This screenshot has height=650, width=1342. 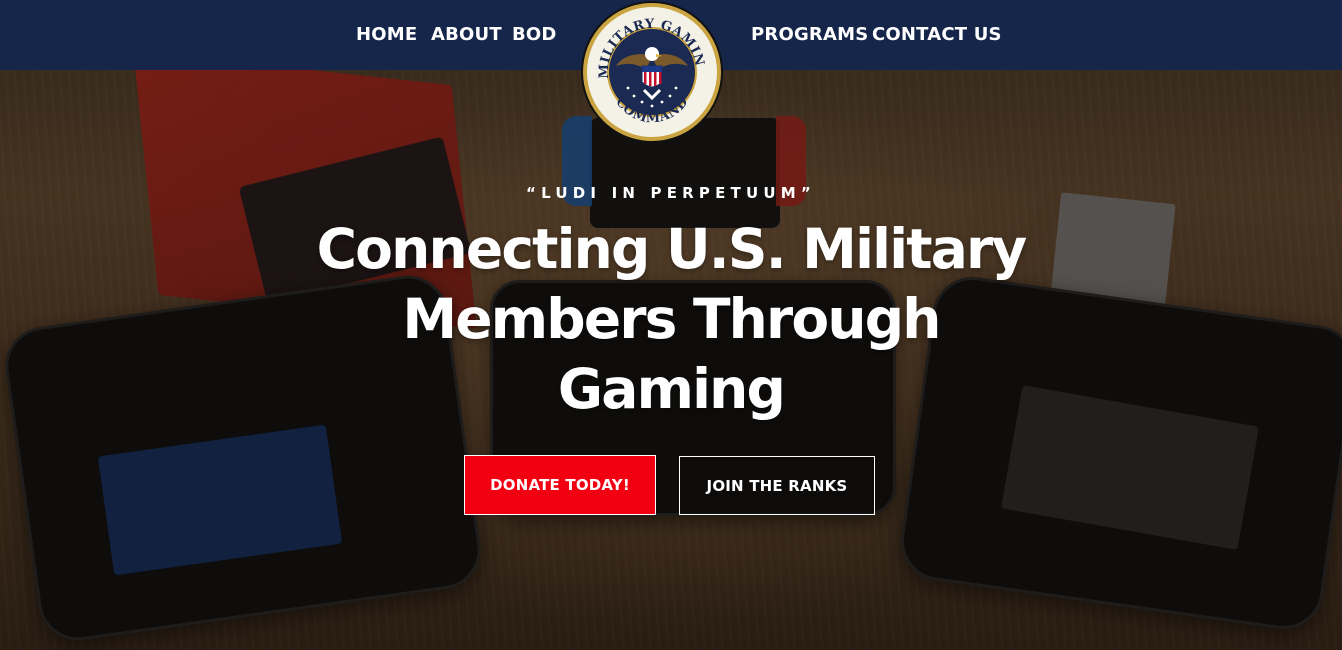 What do you see at coordinates (937, 35) in the screenshot?
I see `nav-link-contact-us: CONTACT US` at bounding box center [937, 35].